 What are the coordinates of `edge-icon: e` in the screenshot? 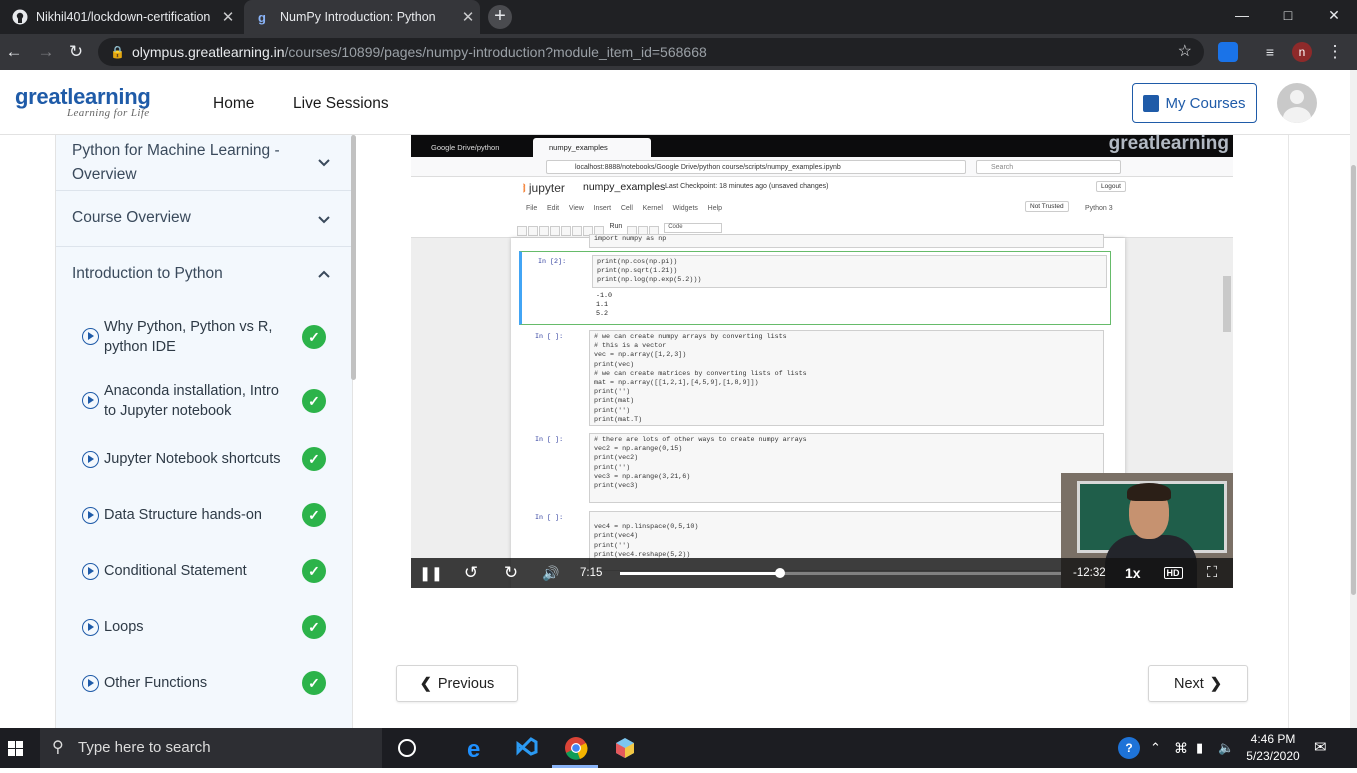 It's located at (477, 749).